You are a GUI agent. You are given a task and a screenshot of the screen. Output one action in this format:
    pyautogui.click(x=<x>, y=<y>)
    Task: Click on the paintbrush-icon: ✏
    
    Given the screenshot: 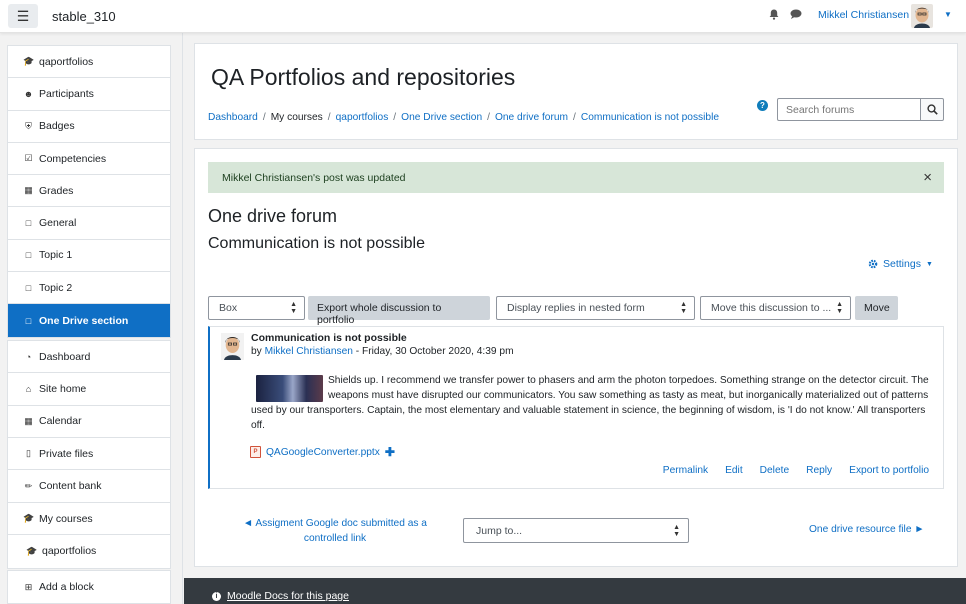 What is the action you would take?
    pyautogui.click(x=28, y=485)
    